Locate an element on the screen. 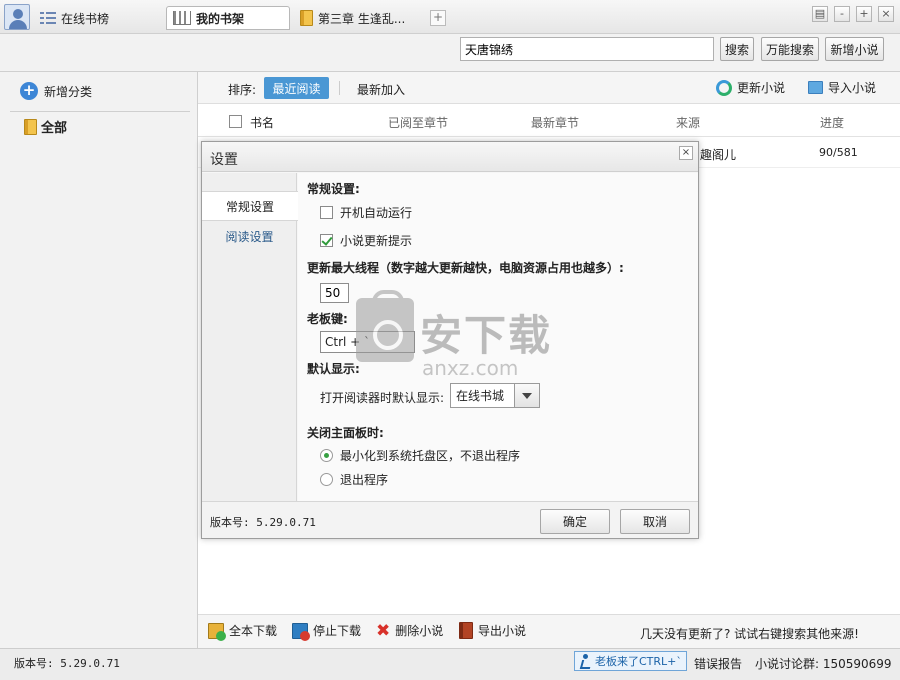  skin-button: ▤ is located at coordinates (820, 14).